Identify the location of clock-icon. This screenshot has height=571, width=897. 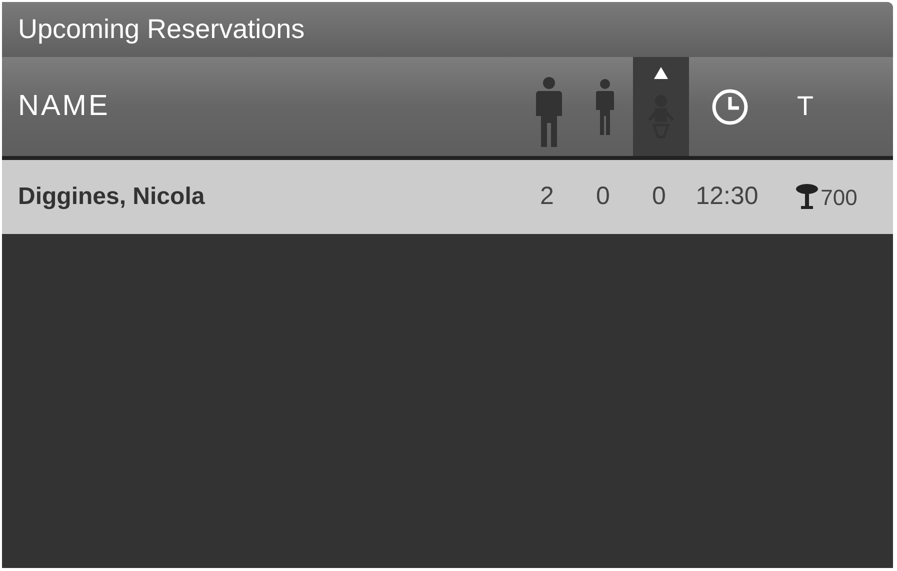
(730, 107).